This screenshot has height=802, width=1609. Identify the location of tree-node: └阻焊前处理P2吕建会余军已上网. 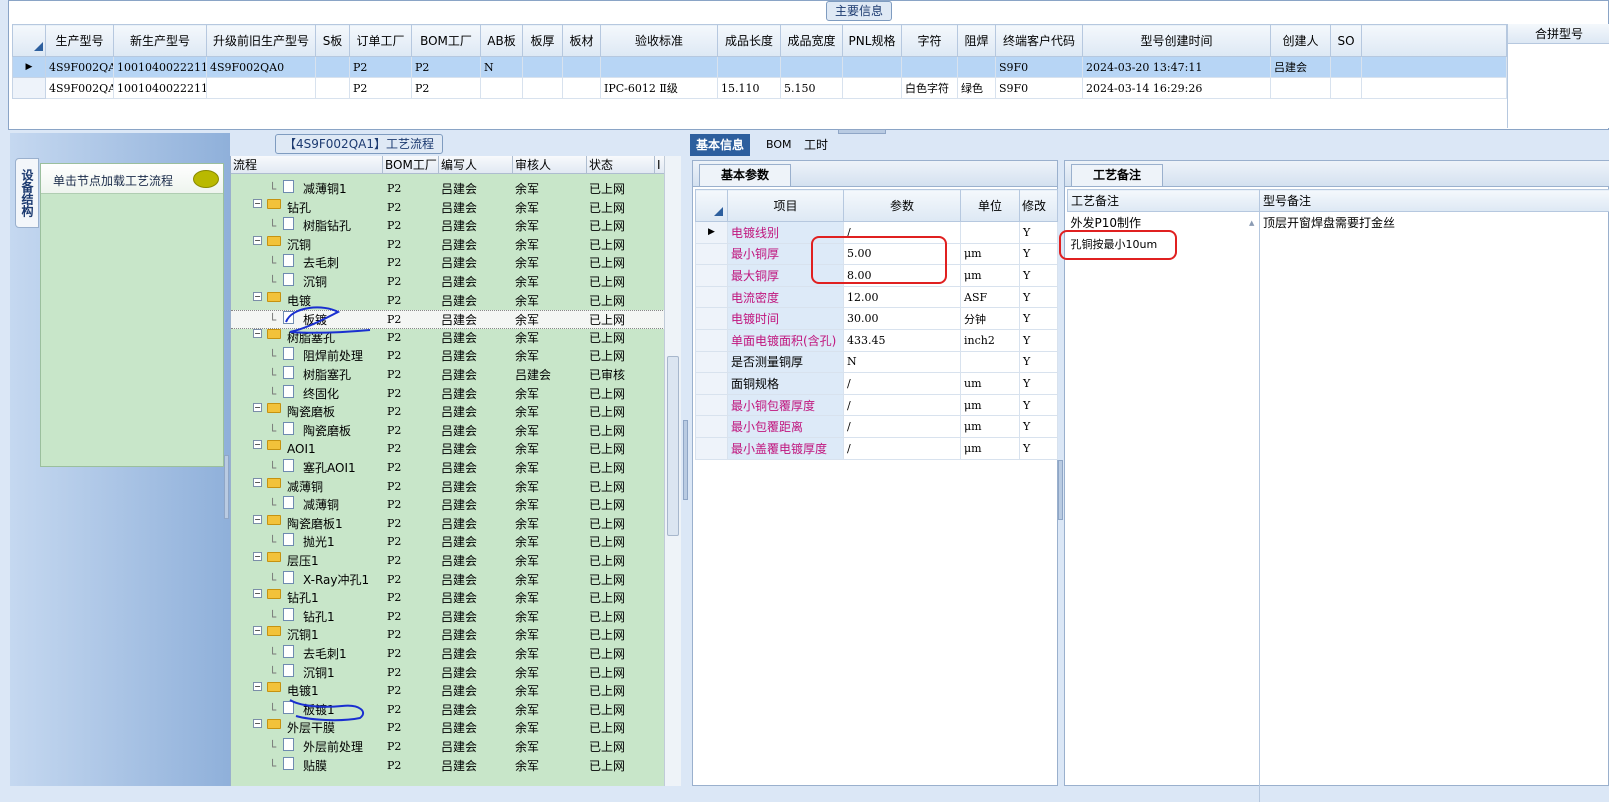
(448, 356).